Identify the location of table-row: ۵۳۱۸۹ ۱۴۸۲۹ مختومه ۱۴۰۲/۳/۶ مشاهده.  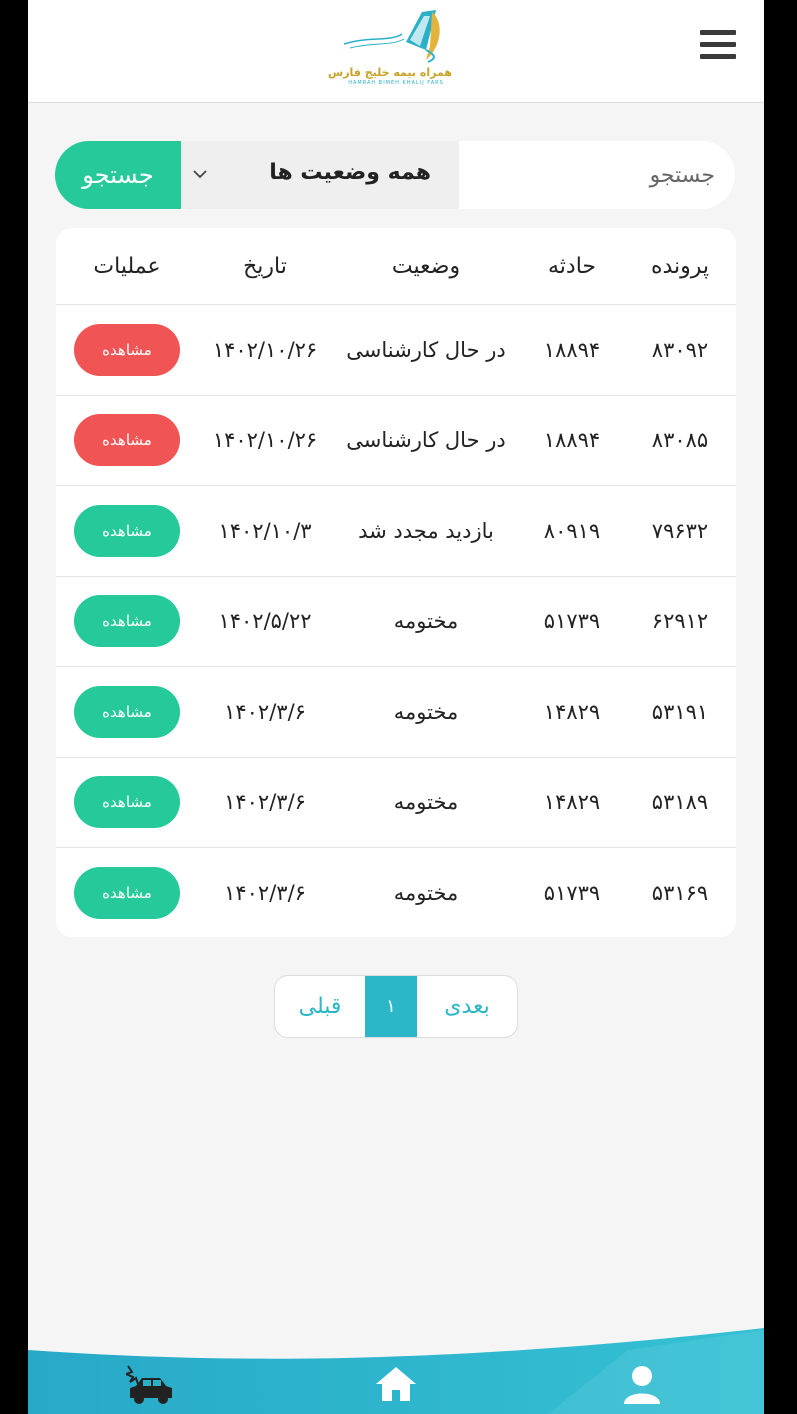
(396, 803).